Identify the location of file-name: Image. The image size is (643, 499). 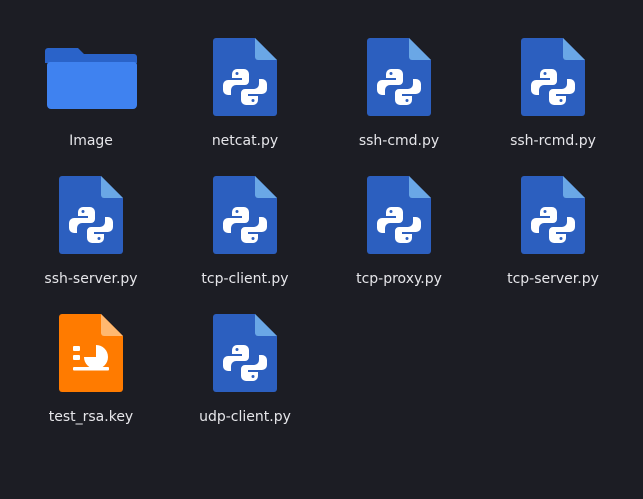
(91, 141).